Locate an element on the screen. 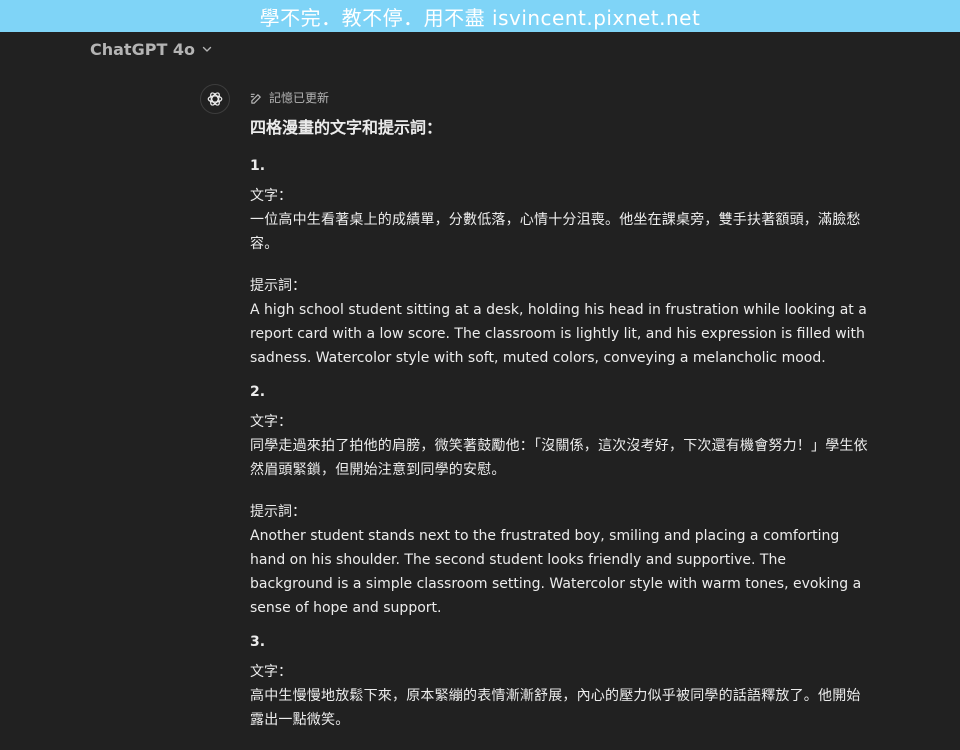  panel-number: 2. is located at coordinates (258, 392).